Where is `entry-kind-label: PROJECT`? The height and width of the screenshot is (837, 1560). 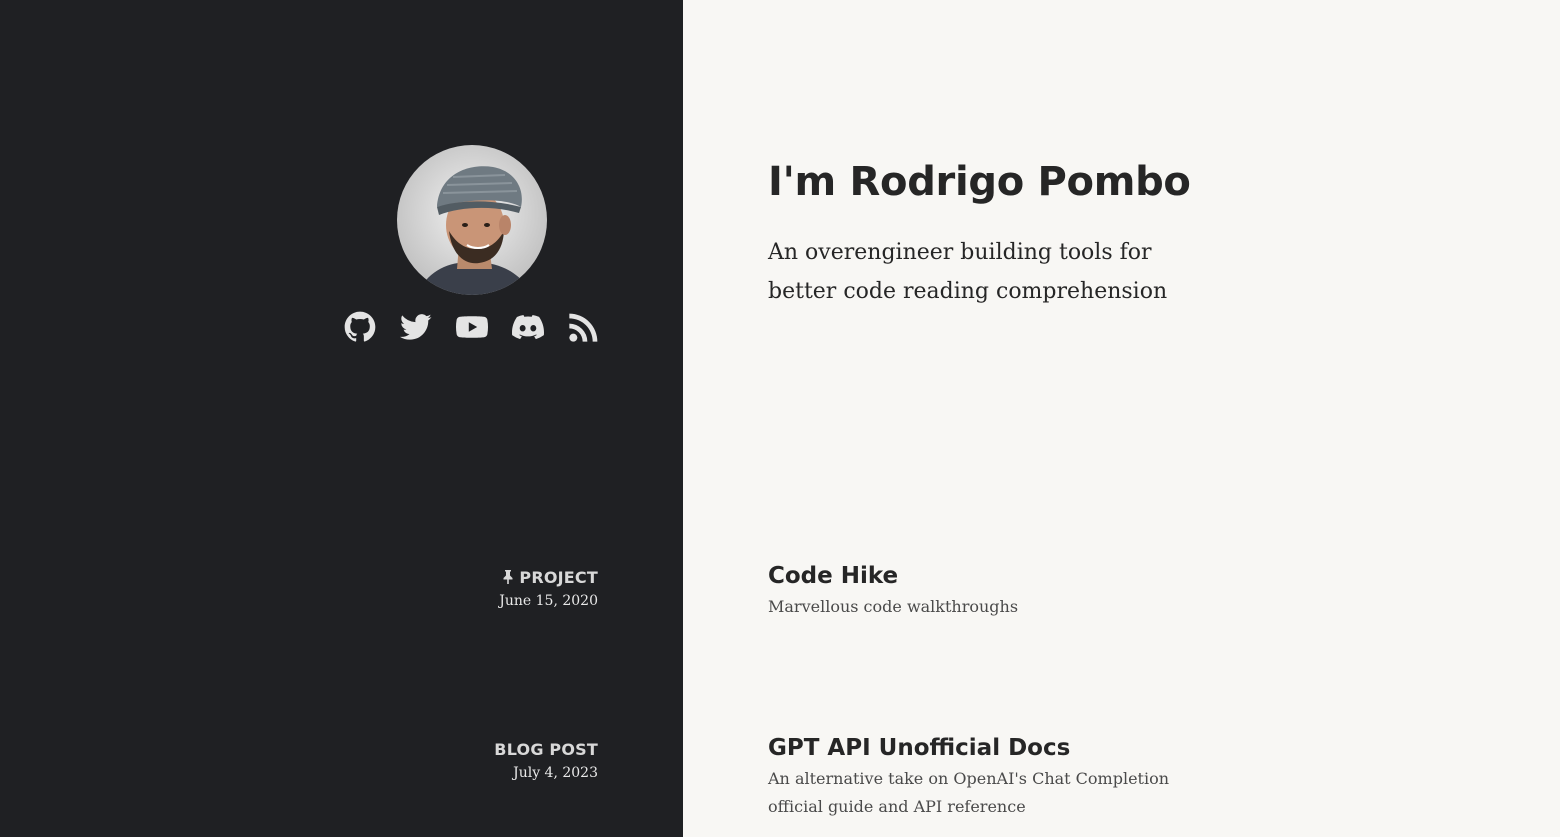 entry-kind-label: PROJECT is located at coordinates (558, 577).